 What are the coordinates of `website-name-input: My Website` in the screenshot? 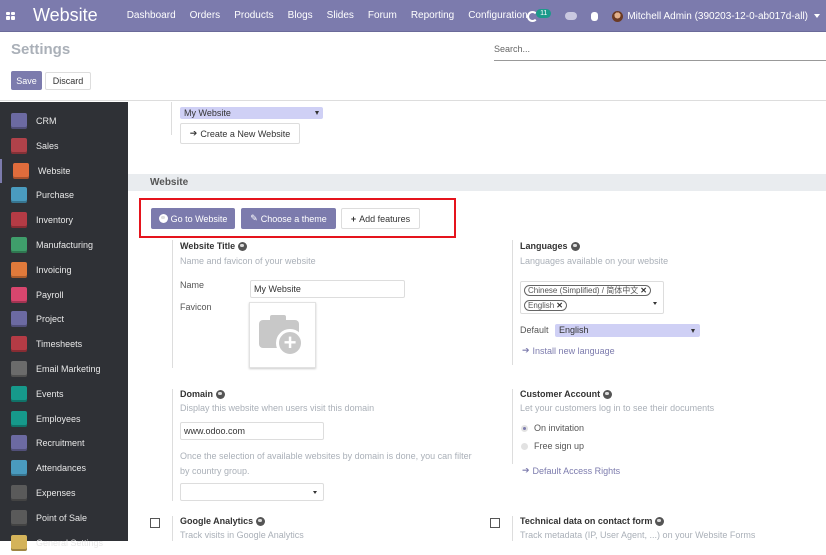 It's located at (327, 289).